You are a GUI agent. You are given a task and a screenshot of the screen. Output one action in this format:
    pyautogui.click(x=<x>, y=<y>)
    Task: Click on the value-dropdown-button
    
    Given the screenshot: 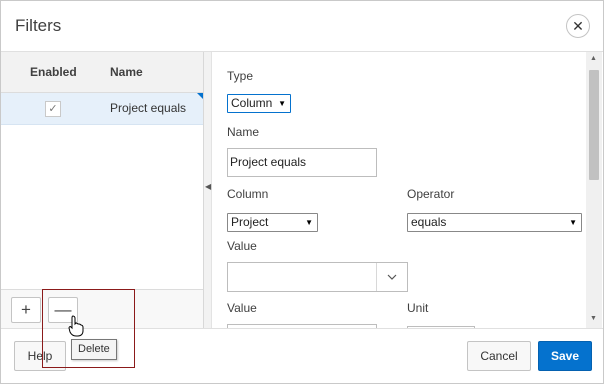 What is the action you would take?
    pyautogui.click(x=391, y=277)
    